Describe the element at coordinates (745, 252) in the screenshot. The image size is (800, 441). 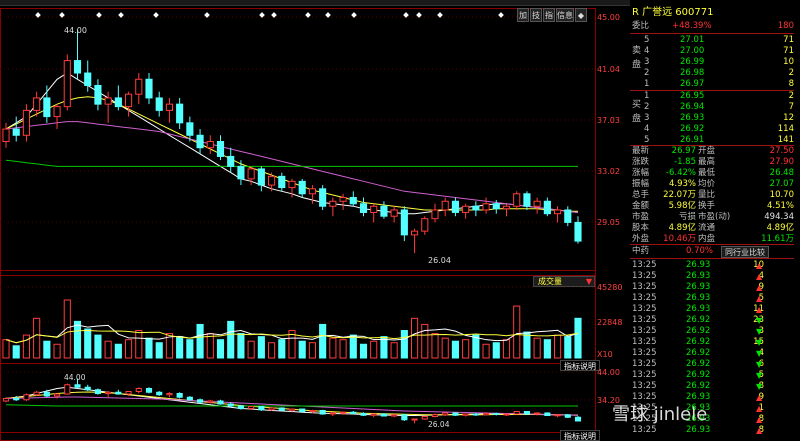
I see `sector-compare-button: 同行业比较` at that location.